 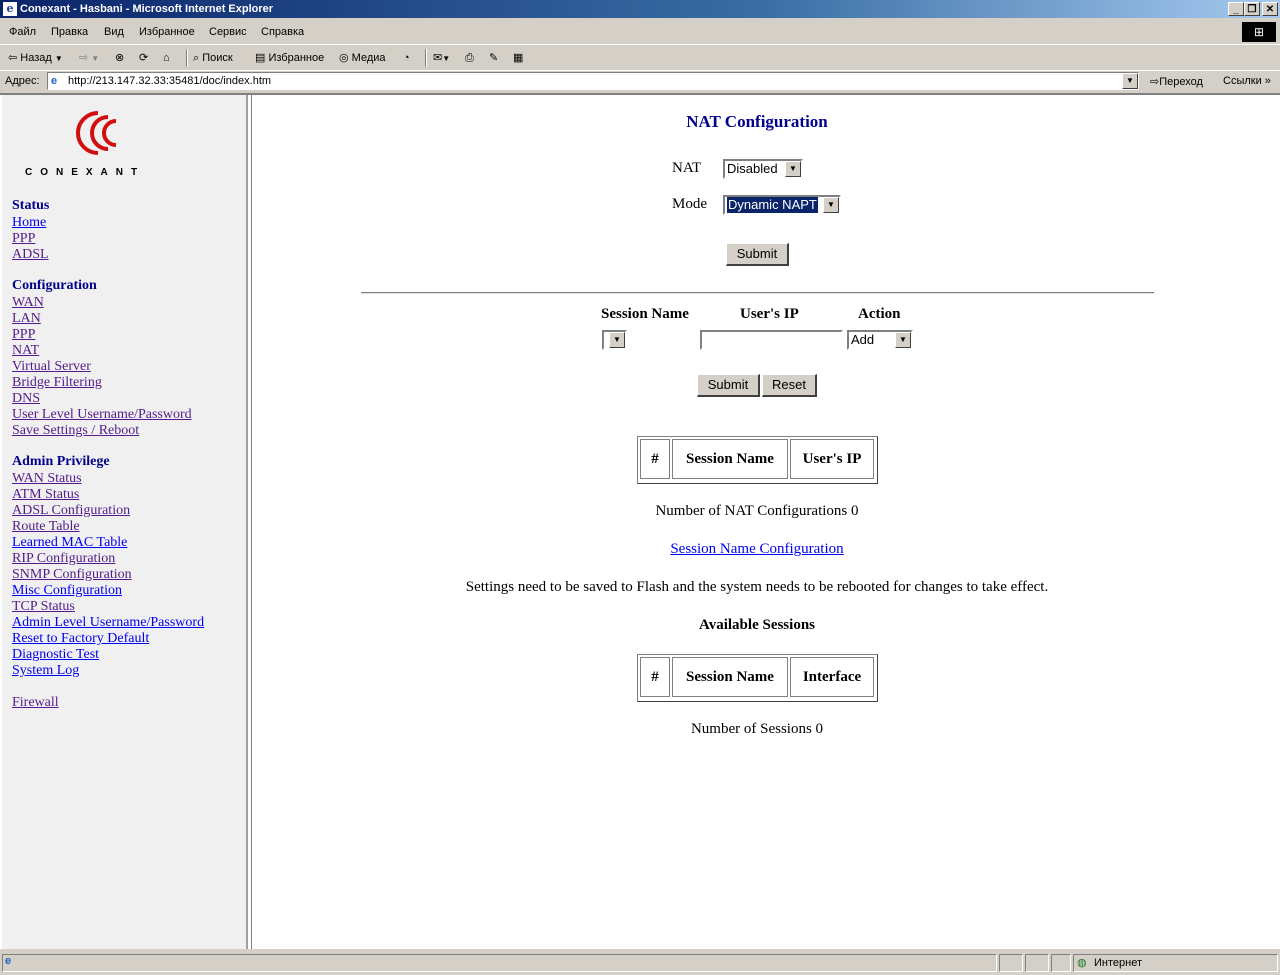 I want to click on table-header-session-name: Session Name, so click(x=730, y=459).